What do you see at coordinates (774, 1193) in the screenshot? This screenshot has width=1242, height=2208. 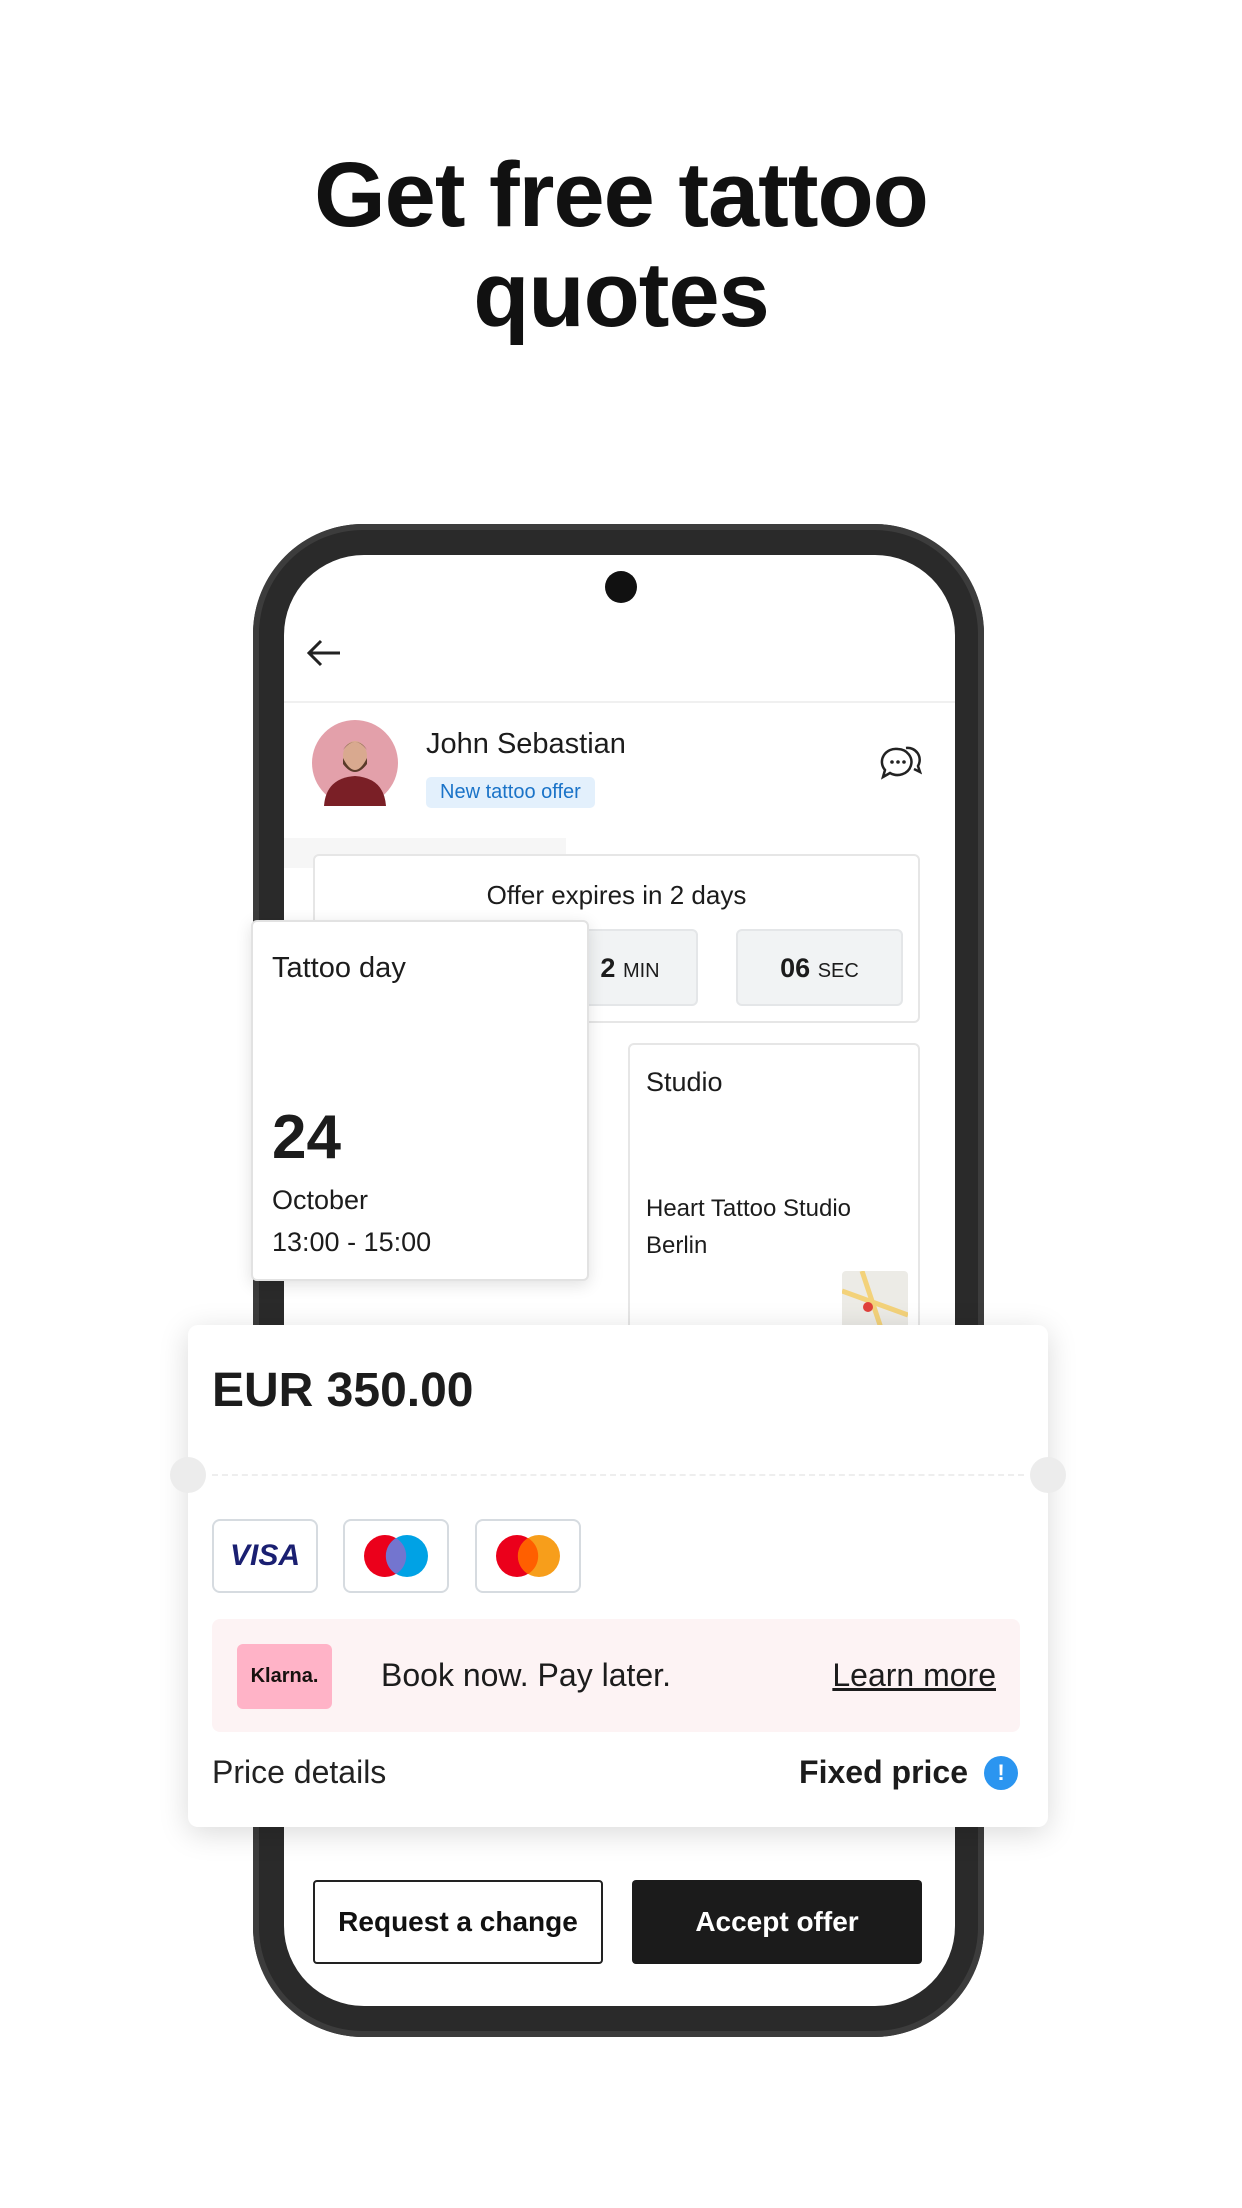 I see `studio-card: Studio Heart Tattoo Studio Berlin` at bounding box center [774, 1193].